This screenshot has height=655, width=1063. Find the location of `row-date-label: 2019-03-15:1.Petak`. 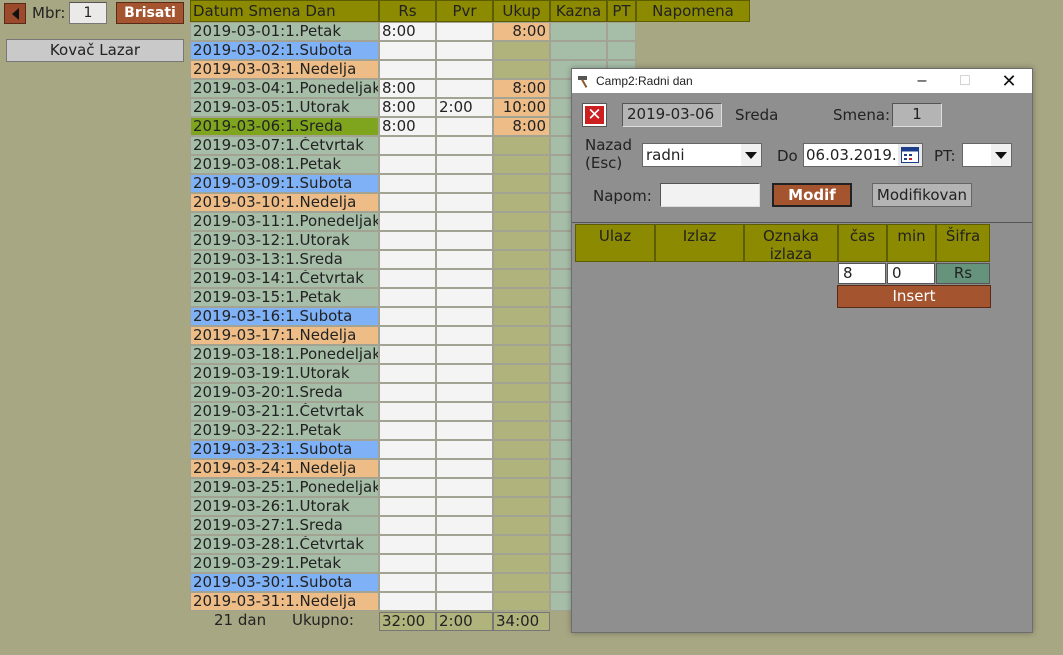

row-date-label: 2019-03-15:1.Petak is located at coordinates (284, 297).